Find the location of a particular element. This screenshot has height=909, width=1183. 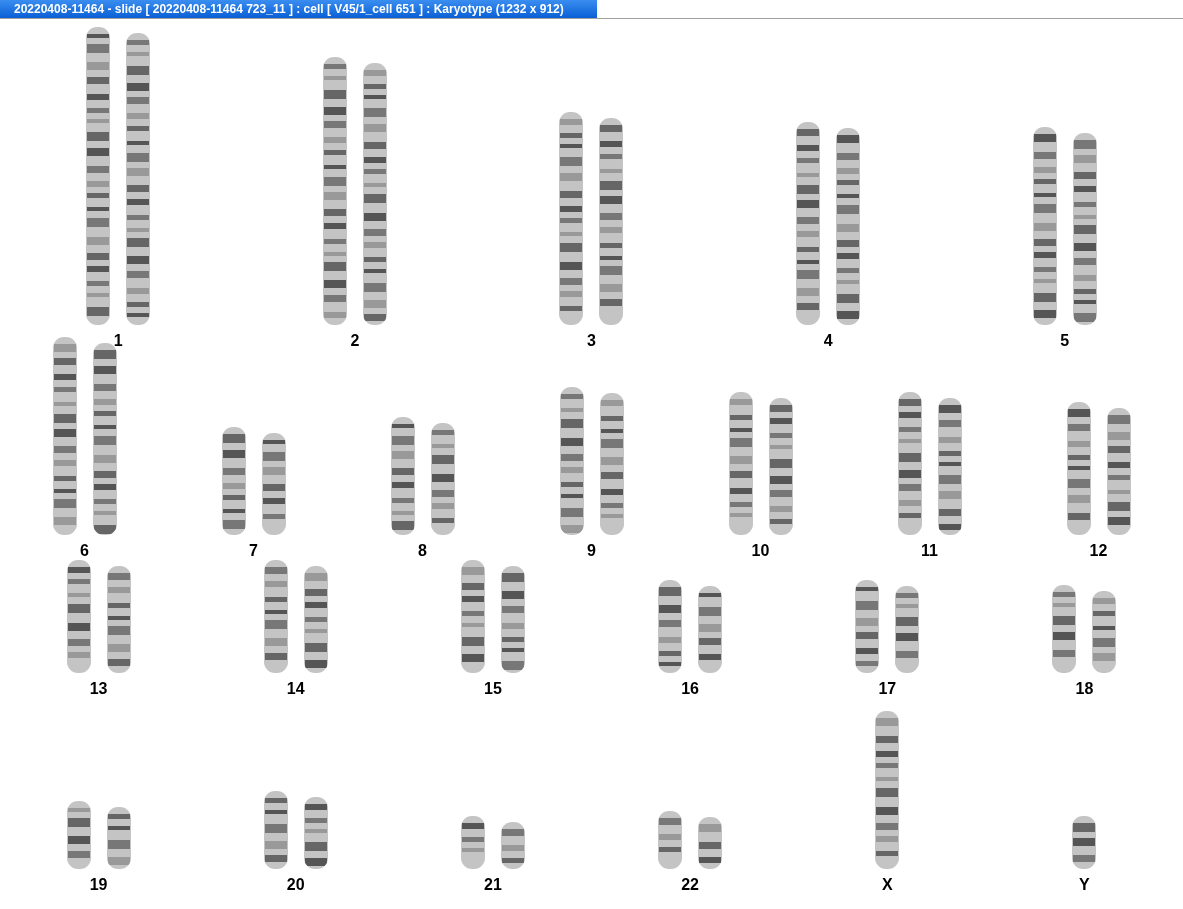

chromosome-number: 6 is located at coordinates (84, 551).